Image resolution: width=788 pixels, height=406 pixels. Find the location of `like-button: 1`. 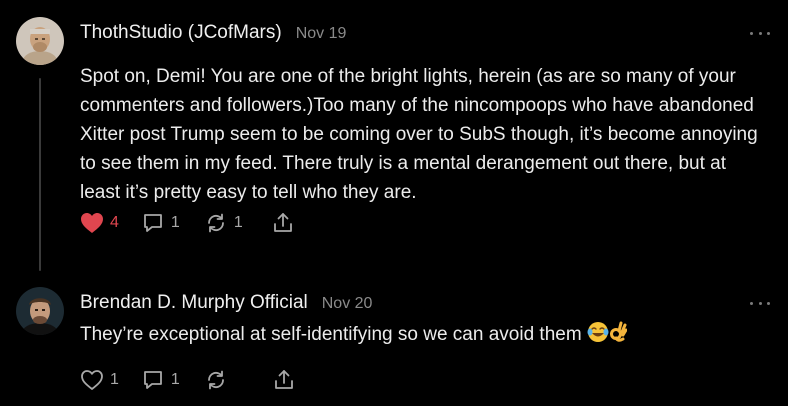

like-button: 1 is located at coordinates (99, 380).